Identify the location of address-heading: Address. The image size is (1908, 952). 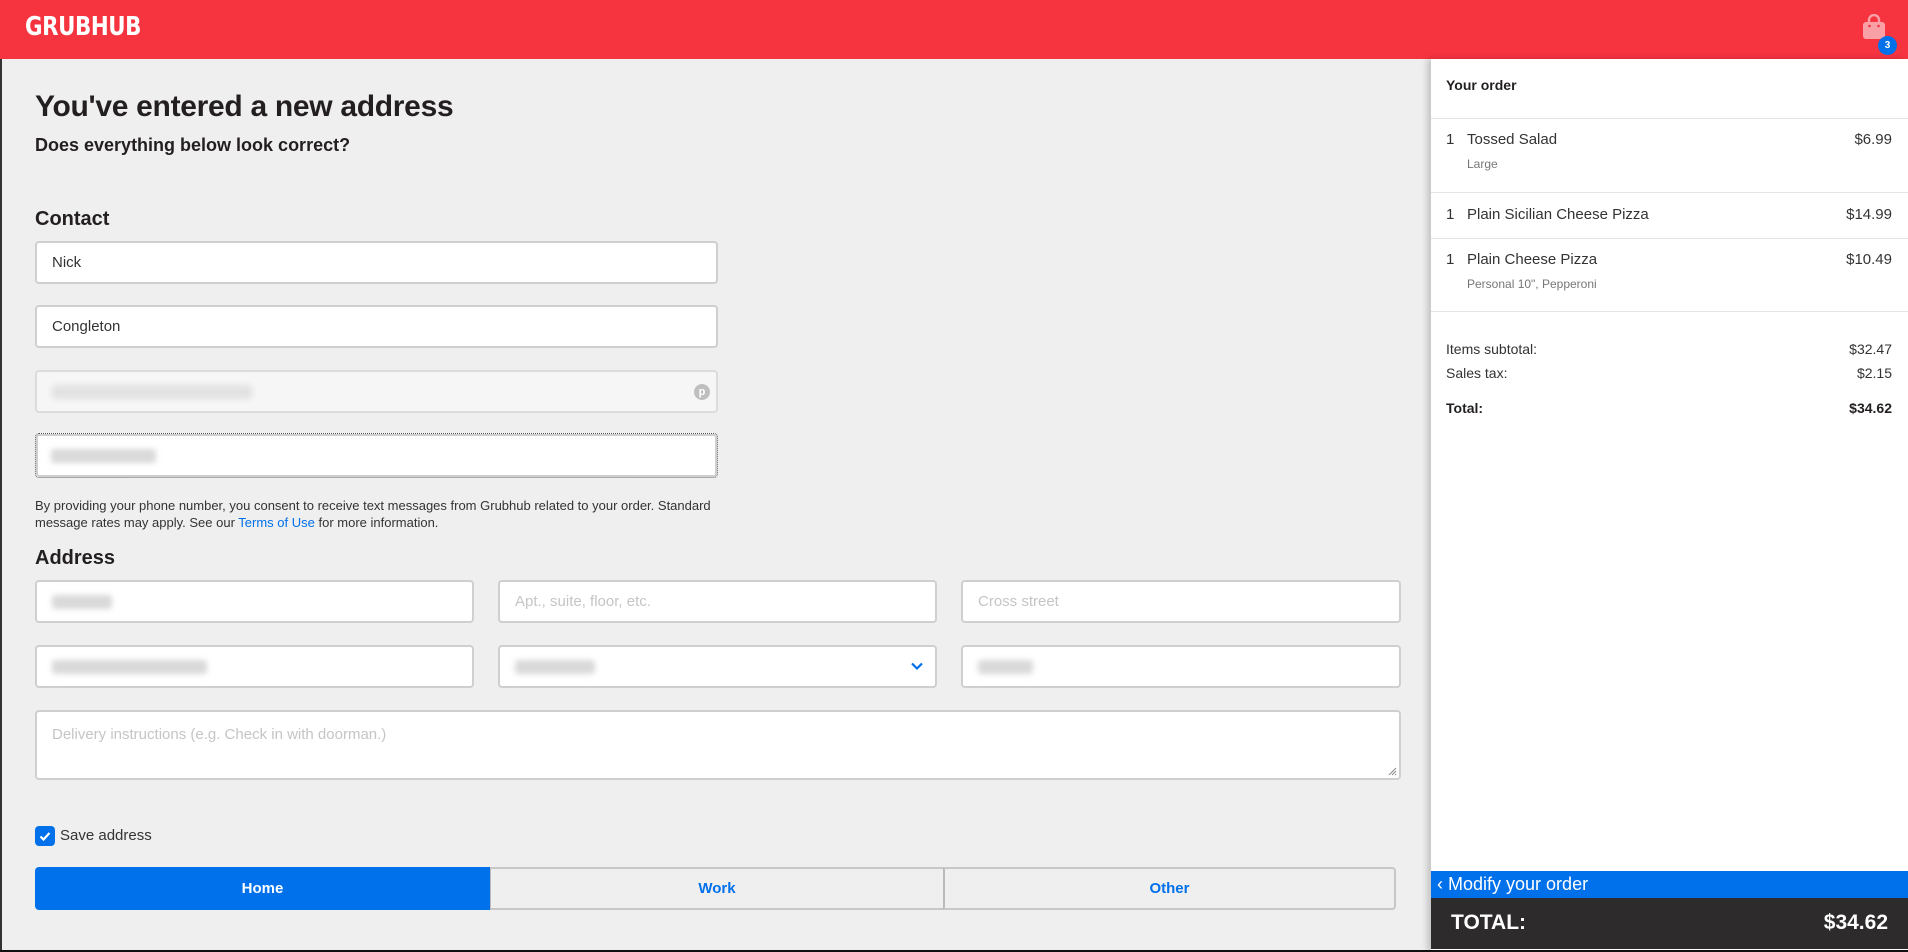
(75, 558).